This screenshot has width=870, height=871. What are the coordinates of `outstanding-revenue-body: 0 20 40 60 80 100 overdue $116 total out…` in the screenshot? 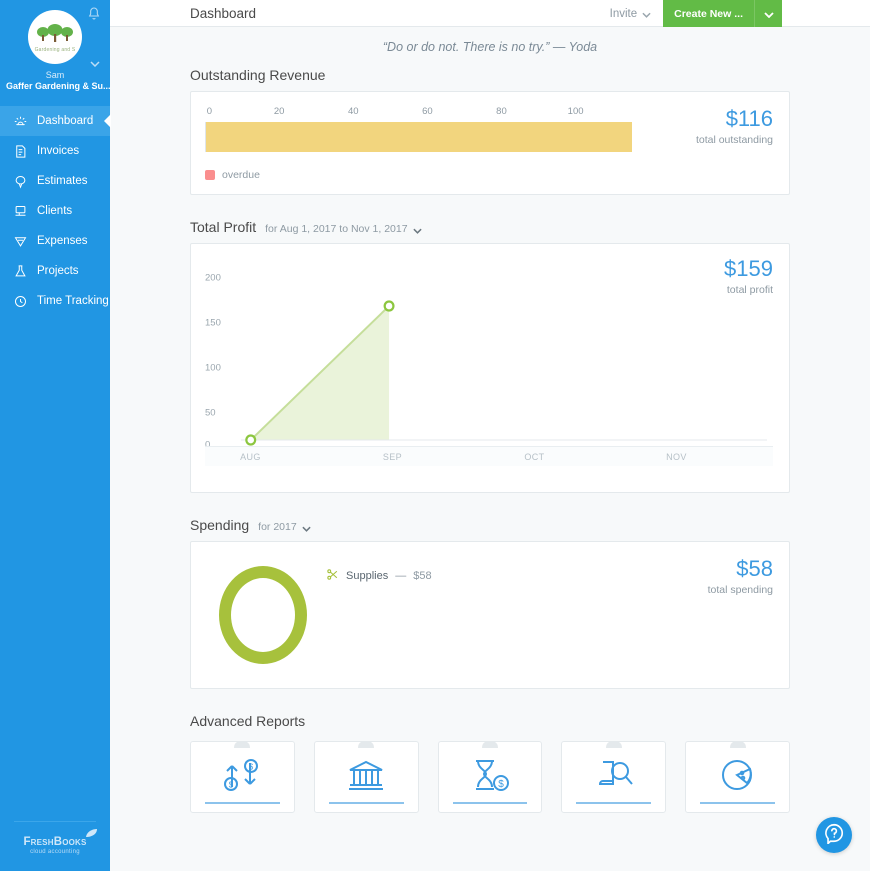 It's located at (489, 143).